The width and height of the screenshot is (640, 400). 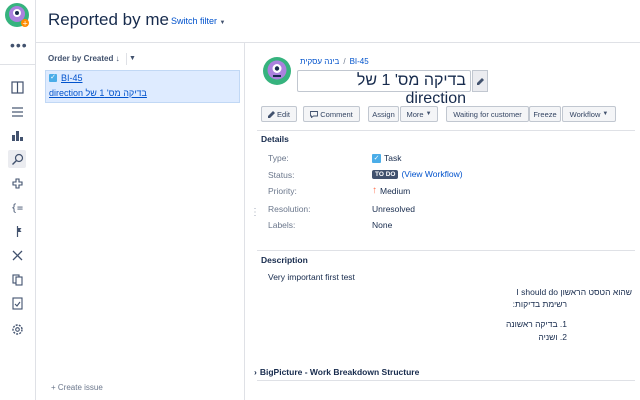 What do you see at coordinates (17, 183) in the screenshot?
I see `components-icon` at bounding box center [17, 183].